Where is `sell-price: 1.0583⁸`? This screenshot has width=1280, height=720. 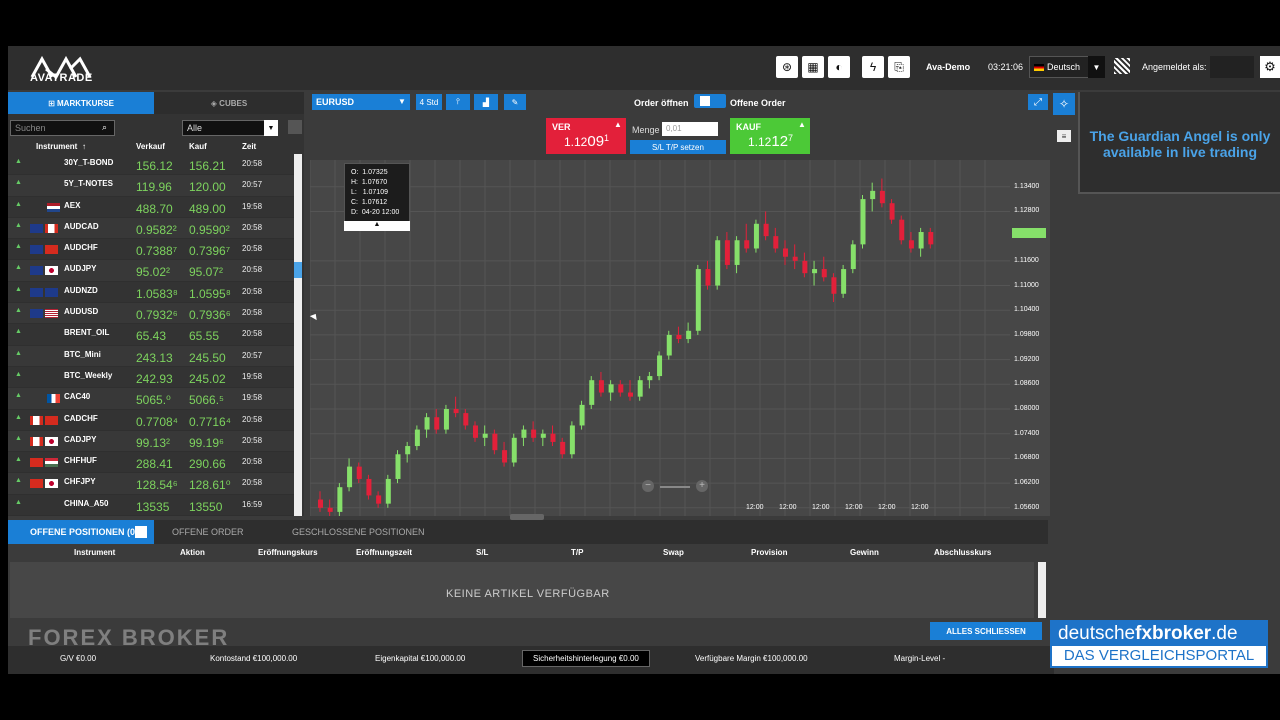
sell-price: 1.0583⁸ is located at coordinates (157, 294).